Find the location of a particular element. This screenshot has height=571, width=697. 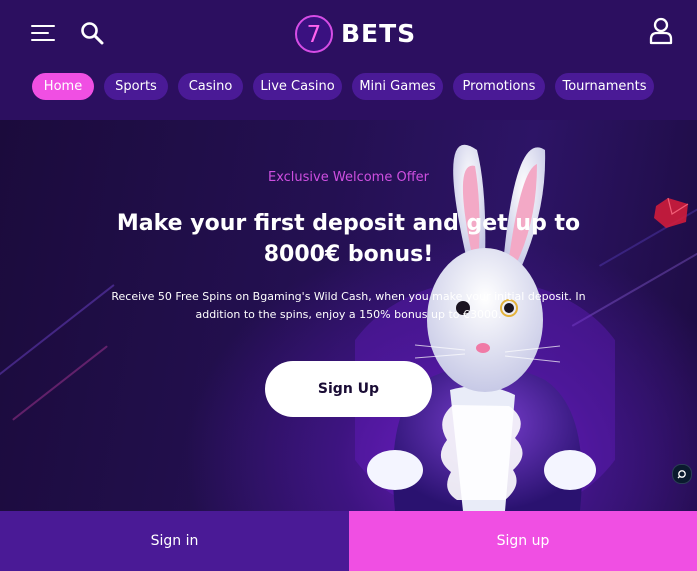

tab-mini-games: Mini Games is located at coordinates (397, 86).